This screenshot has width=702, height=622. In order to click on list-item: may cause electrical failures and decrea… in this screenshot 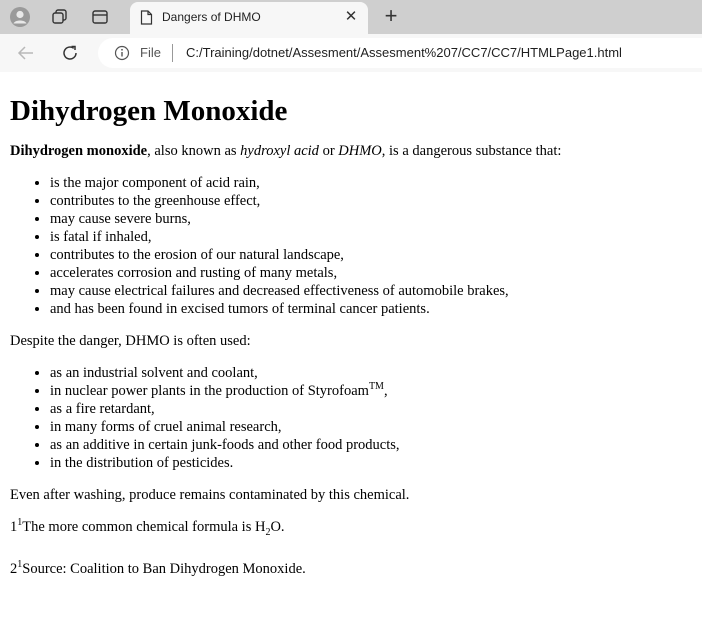, I will do `click(372, 291)`.